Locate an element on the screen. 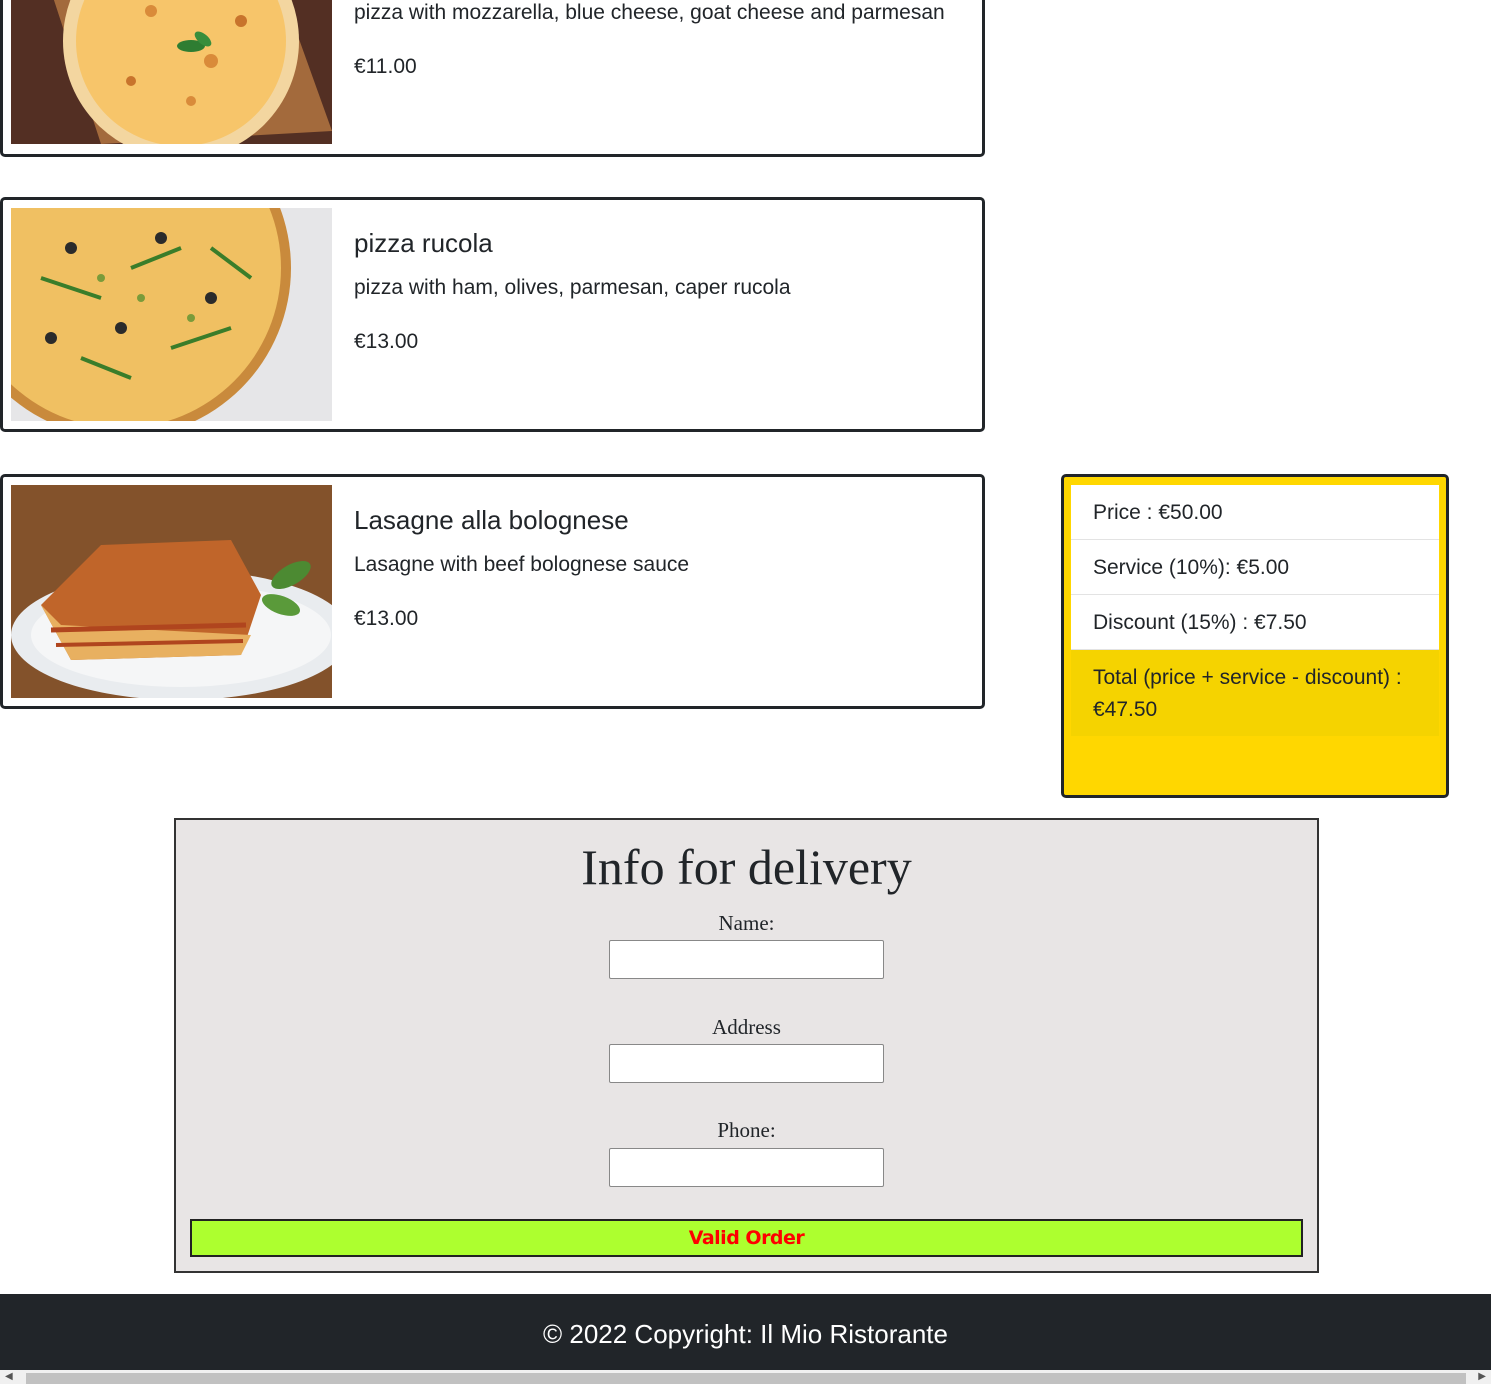  menu-item-title: Lasagne alla bolognese is located at coordinates (491, 520).